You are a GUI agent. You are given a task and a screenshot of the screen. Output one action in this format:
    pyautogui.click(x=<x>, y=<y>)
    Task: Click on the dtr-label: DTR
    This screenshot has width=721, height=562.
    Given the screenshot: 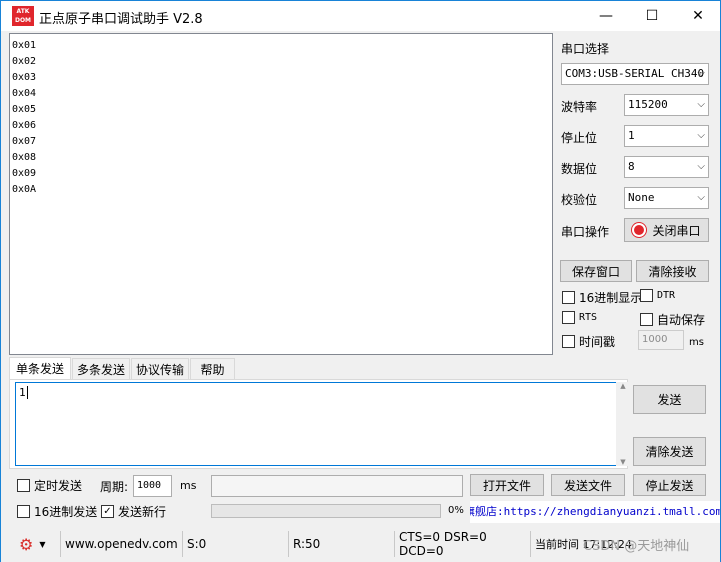 What is the action you would take?
    pyautogui.click(x=666, y=295)
    